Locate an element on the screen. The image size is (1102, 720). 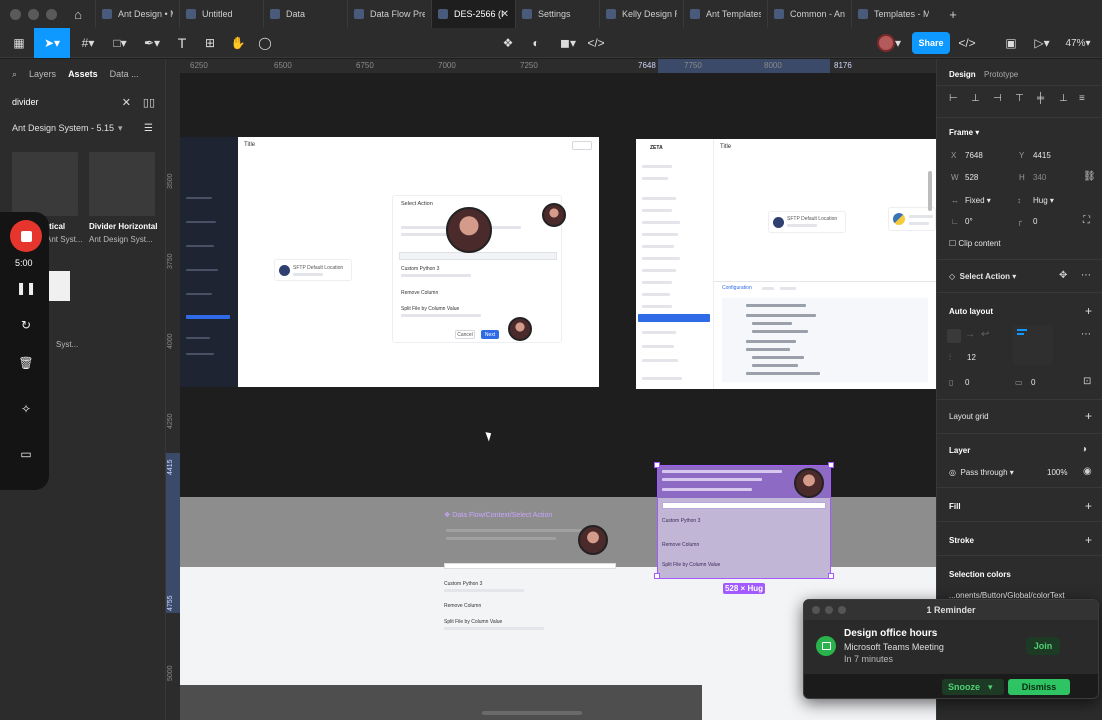
tab-assets: Assets is located at coordinates (83, 74).